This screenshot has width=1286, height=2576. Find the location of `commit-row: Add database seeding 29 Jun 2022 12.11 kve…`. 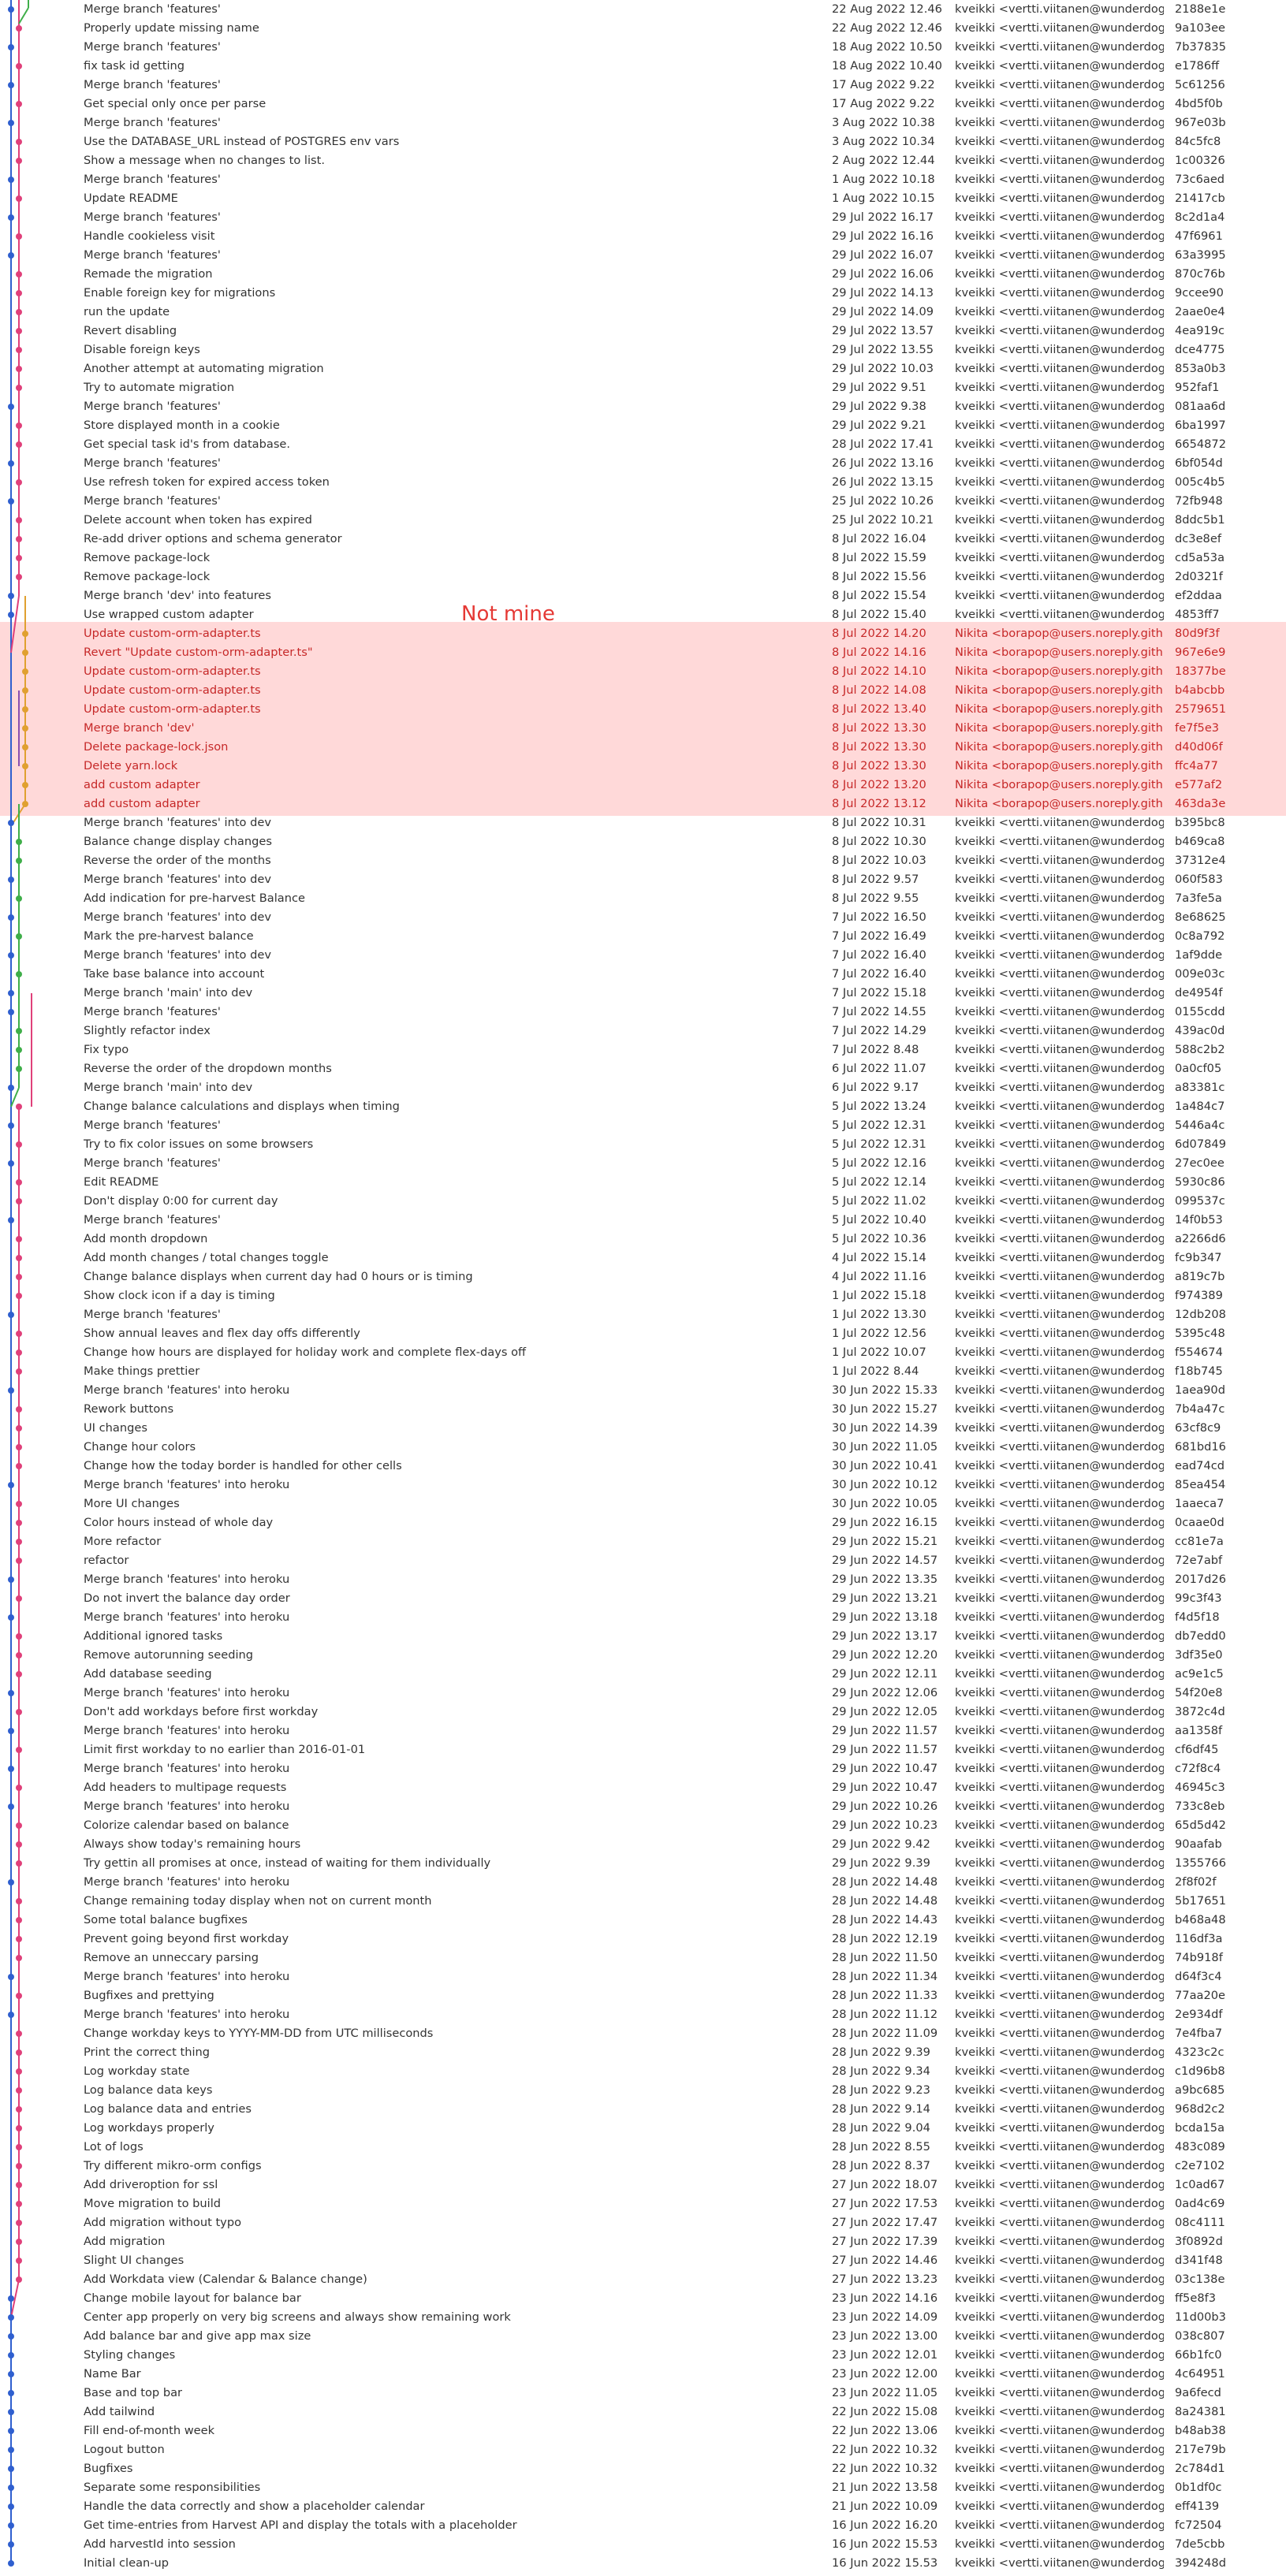

commit-row: Add database seeding 29 Jun 2022 12.11 kve… is located at coordinates (643, 1674).